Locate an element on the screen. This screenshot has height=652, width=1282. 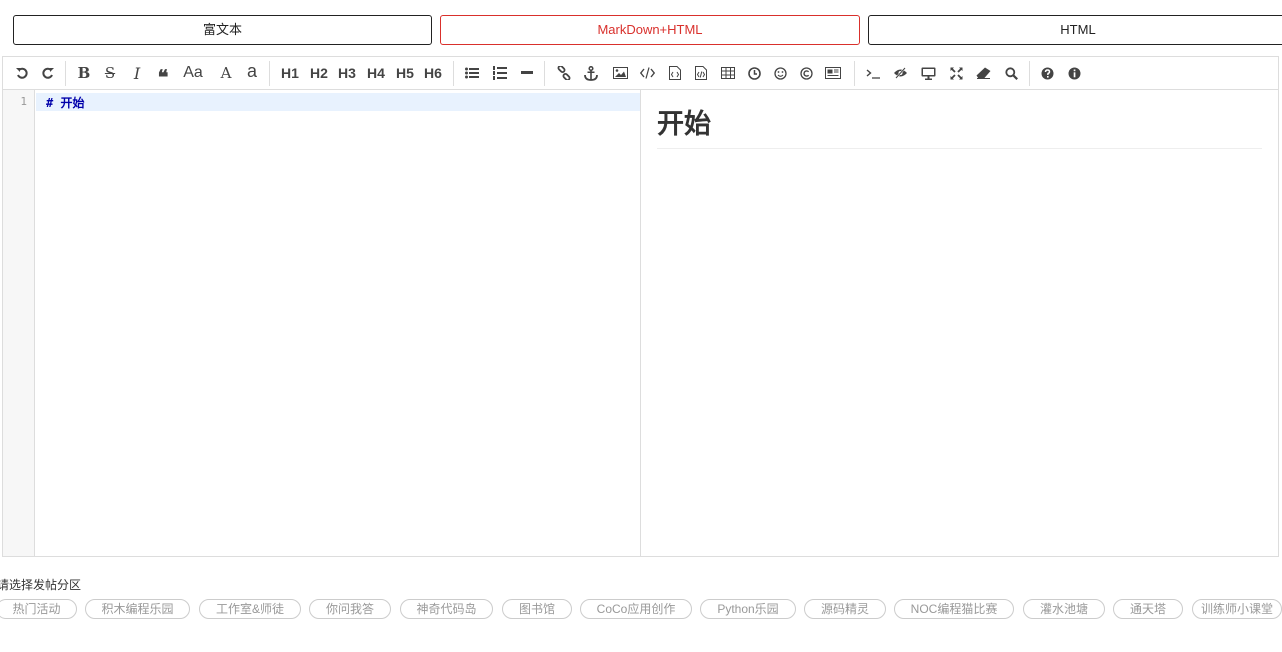
active-line-highlight is located at coordinates (338, 102).